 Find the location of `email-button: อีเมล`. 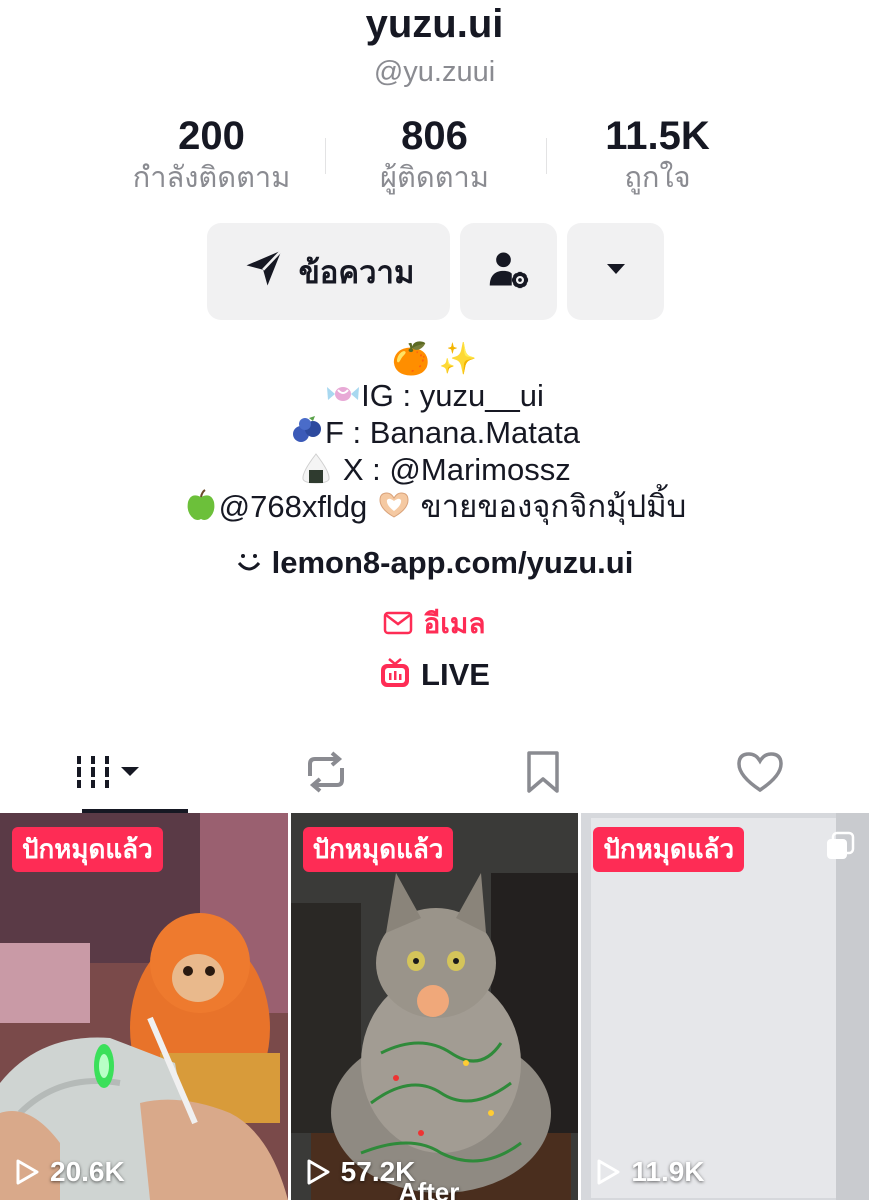

email-button: อีเมล is located at coordinates (434, 624).